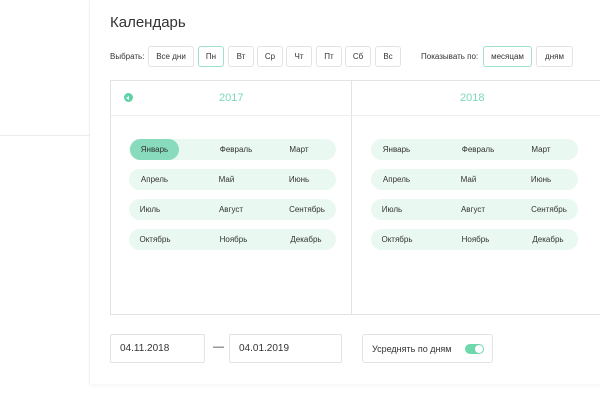  I want to click on chip-wed: Ср, so click(270, 56).